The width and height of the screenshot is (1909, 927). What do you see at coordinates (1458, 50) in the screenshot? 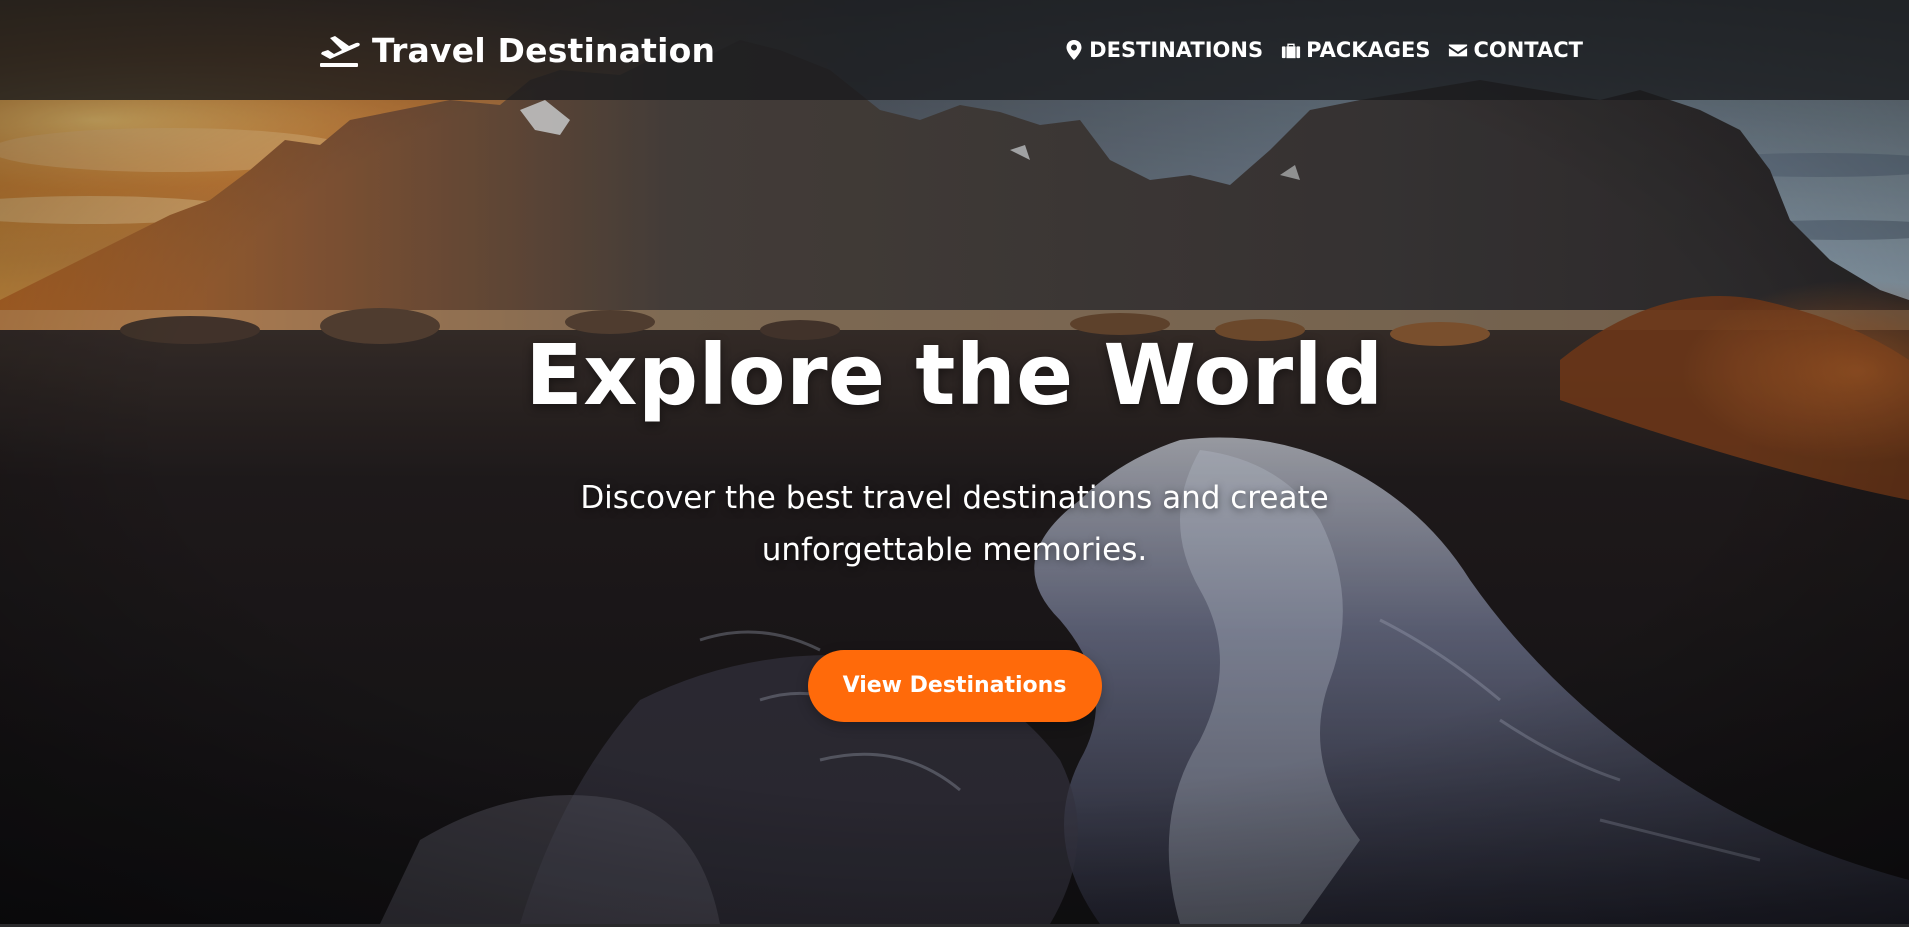
I see `envelope-icon` at bounding box center [1458, 50].